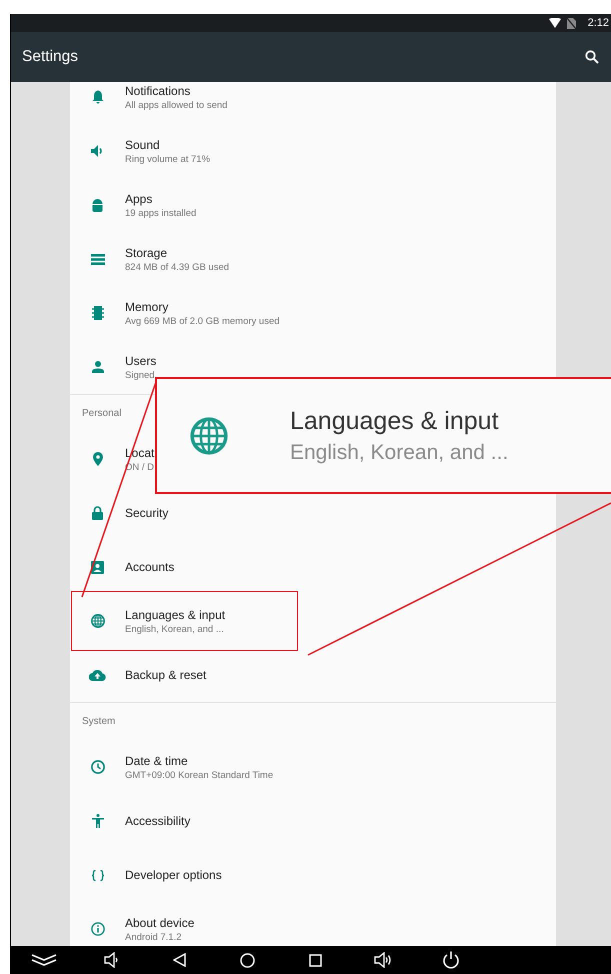 This screenshot has width=611, height=974. I want to click on settings-item: Apps 19 apps installed, so click(160, 205).